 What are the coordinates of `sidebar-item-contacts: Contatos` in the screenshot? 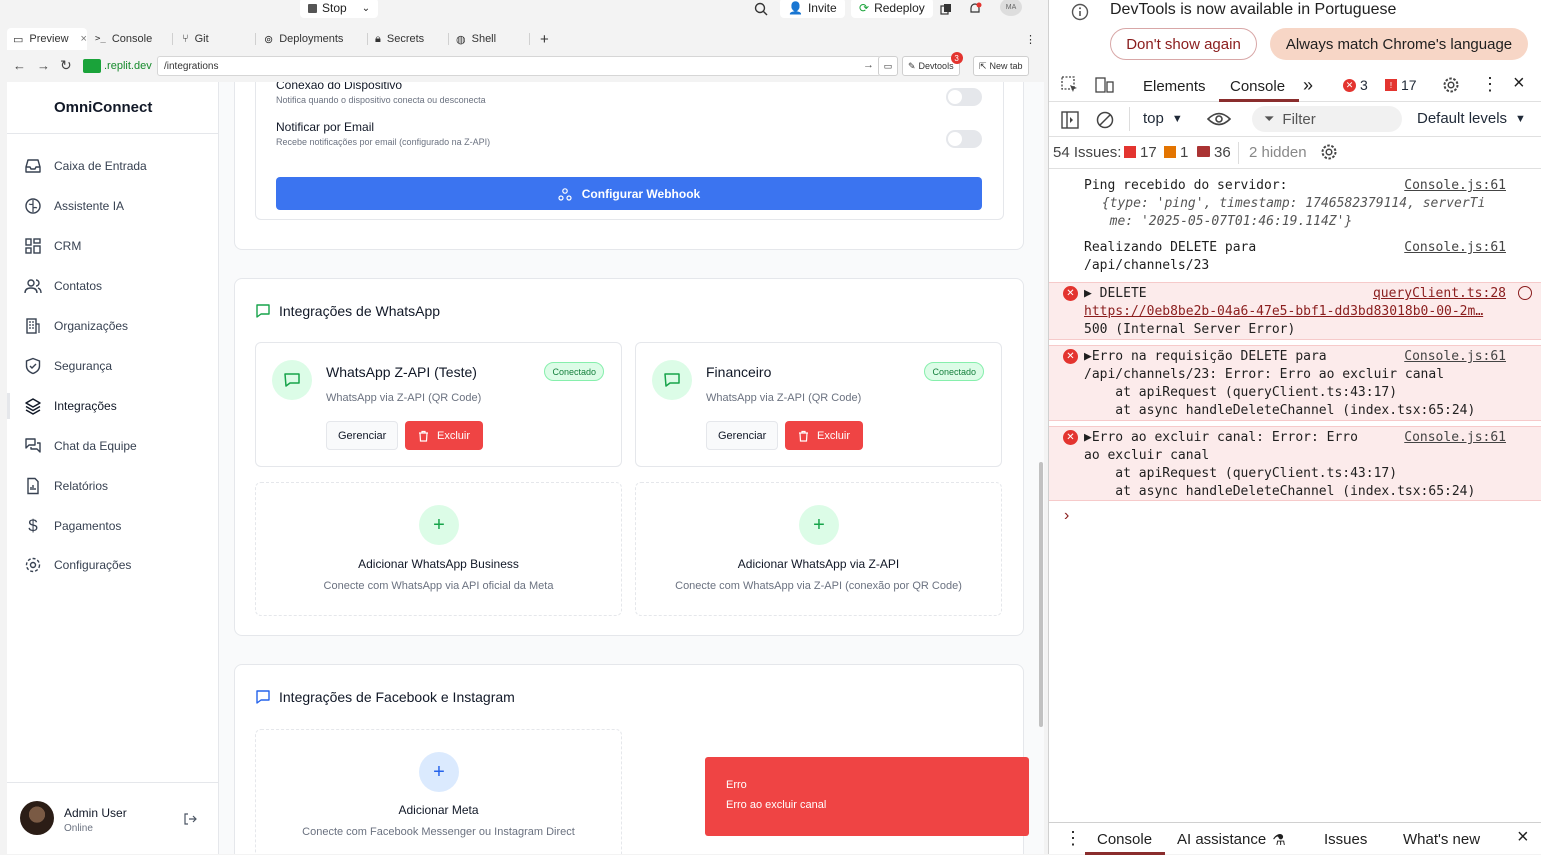 It's located at (112, 286).